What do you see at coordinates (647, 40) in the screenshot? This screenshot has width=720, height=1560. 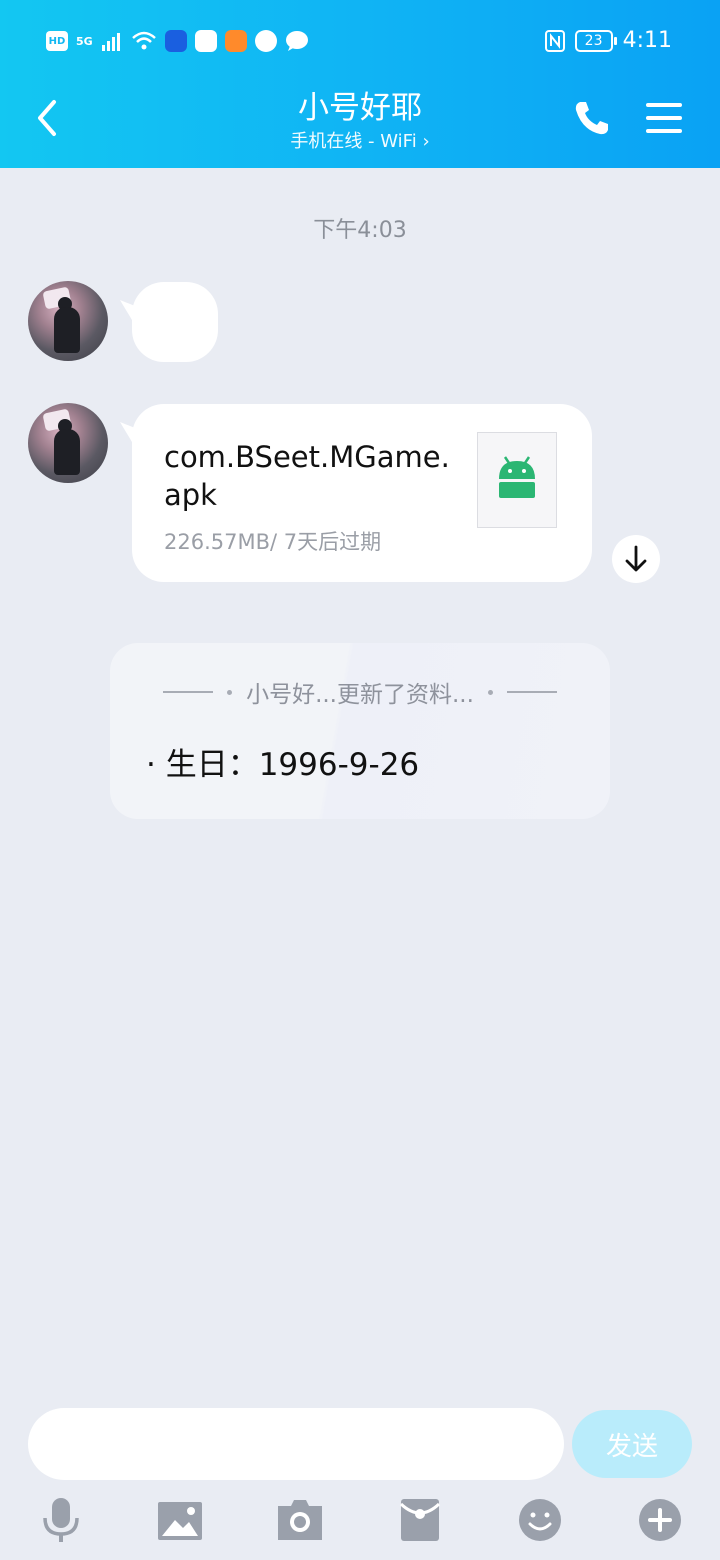 I see `status-time: 4:11` at bounding box center [647, 40].